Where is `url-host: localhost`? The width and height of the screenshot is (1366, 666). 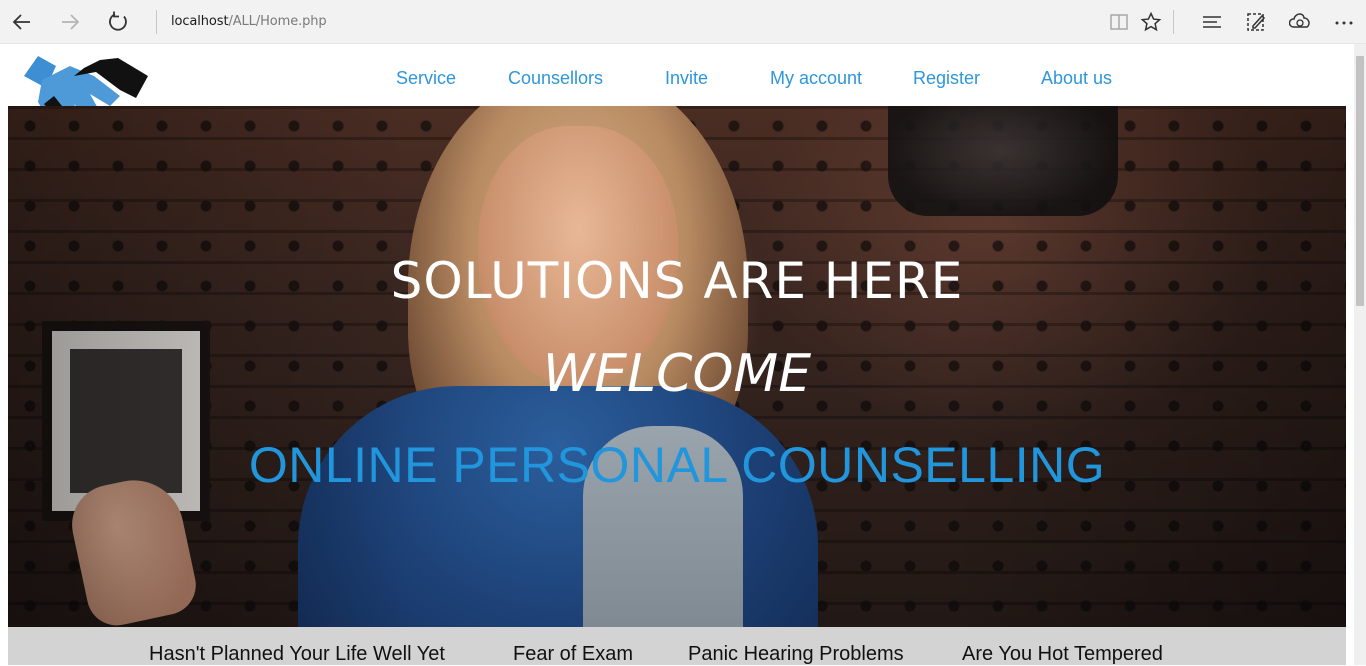
url-host: localhost is located at coordinates (200, 21).